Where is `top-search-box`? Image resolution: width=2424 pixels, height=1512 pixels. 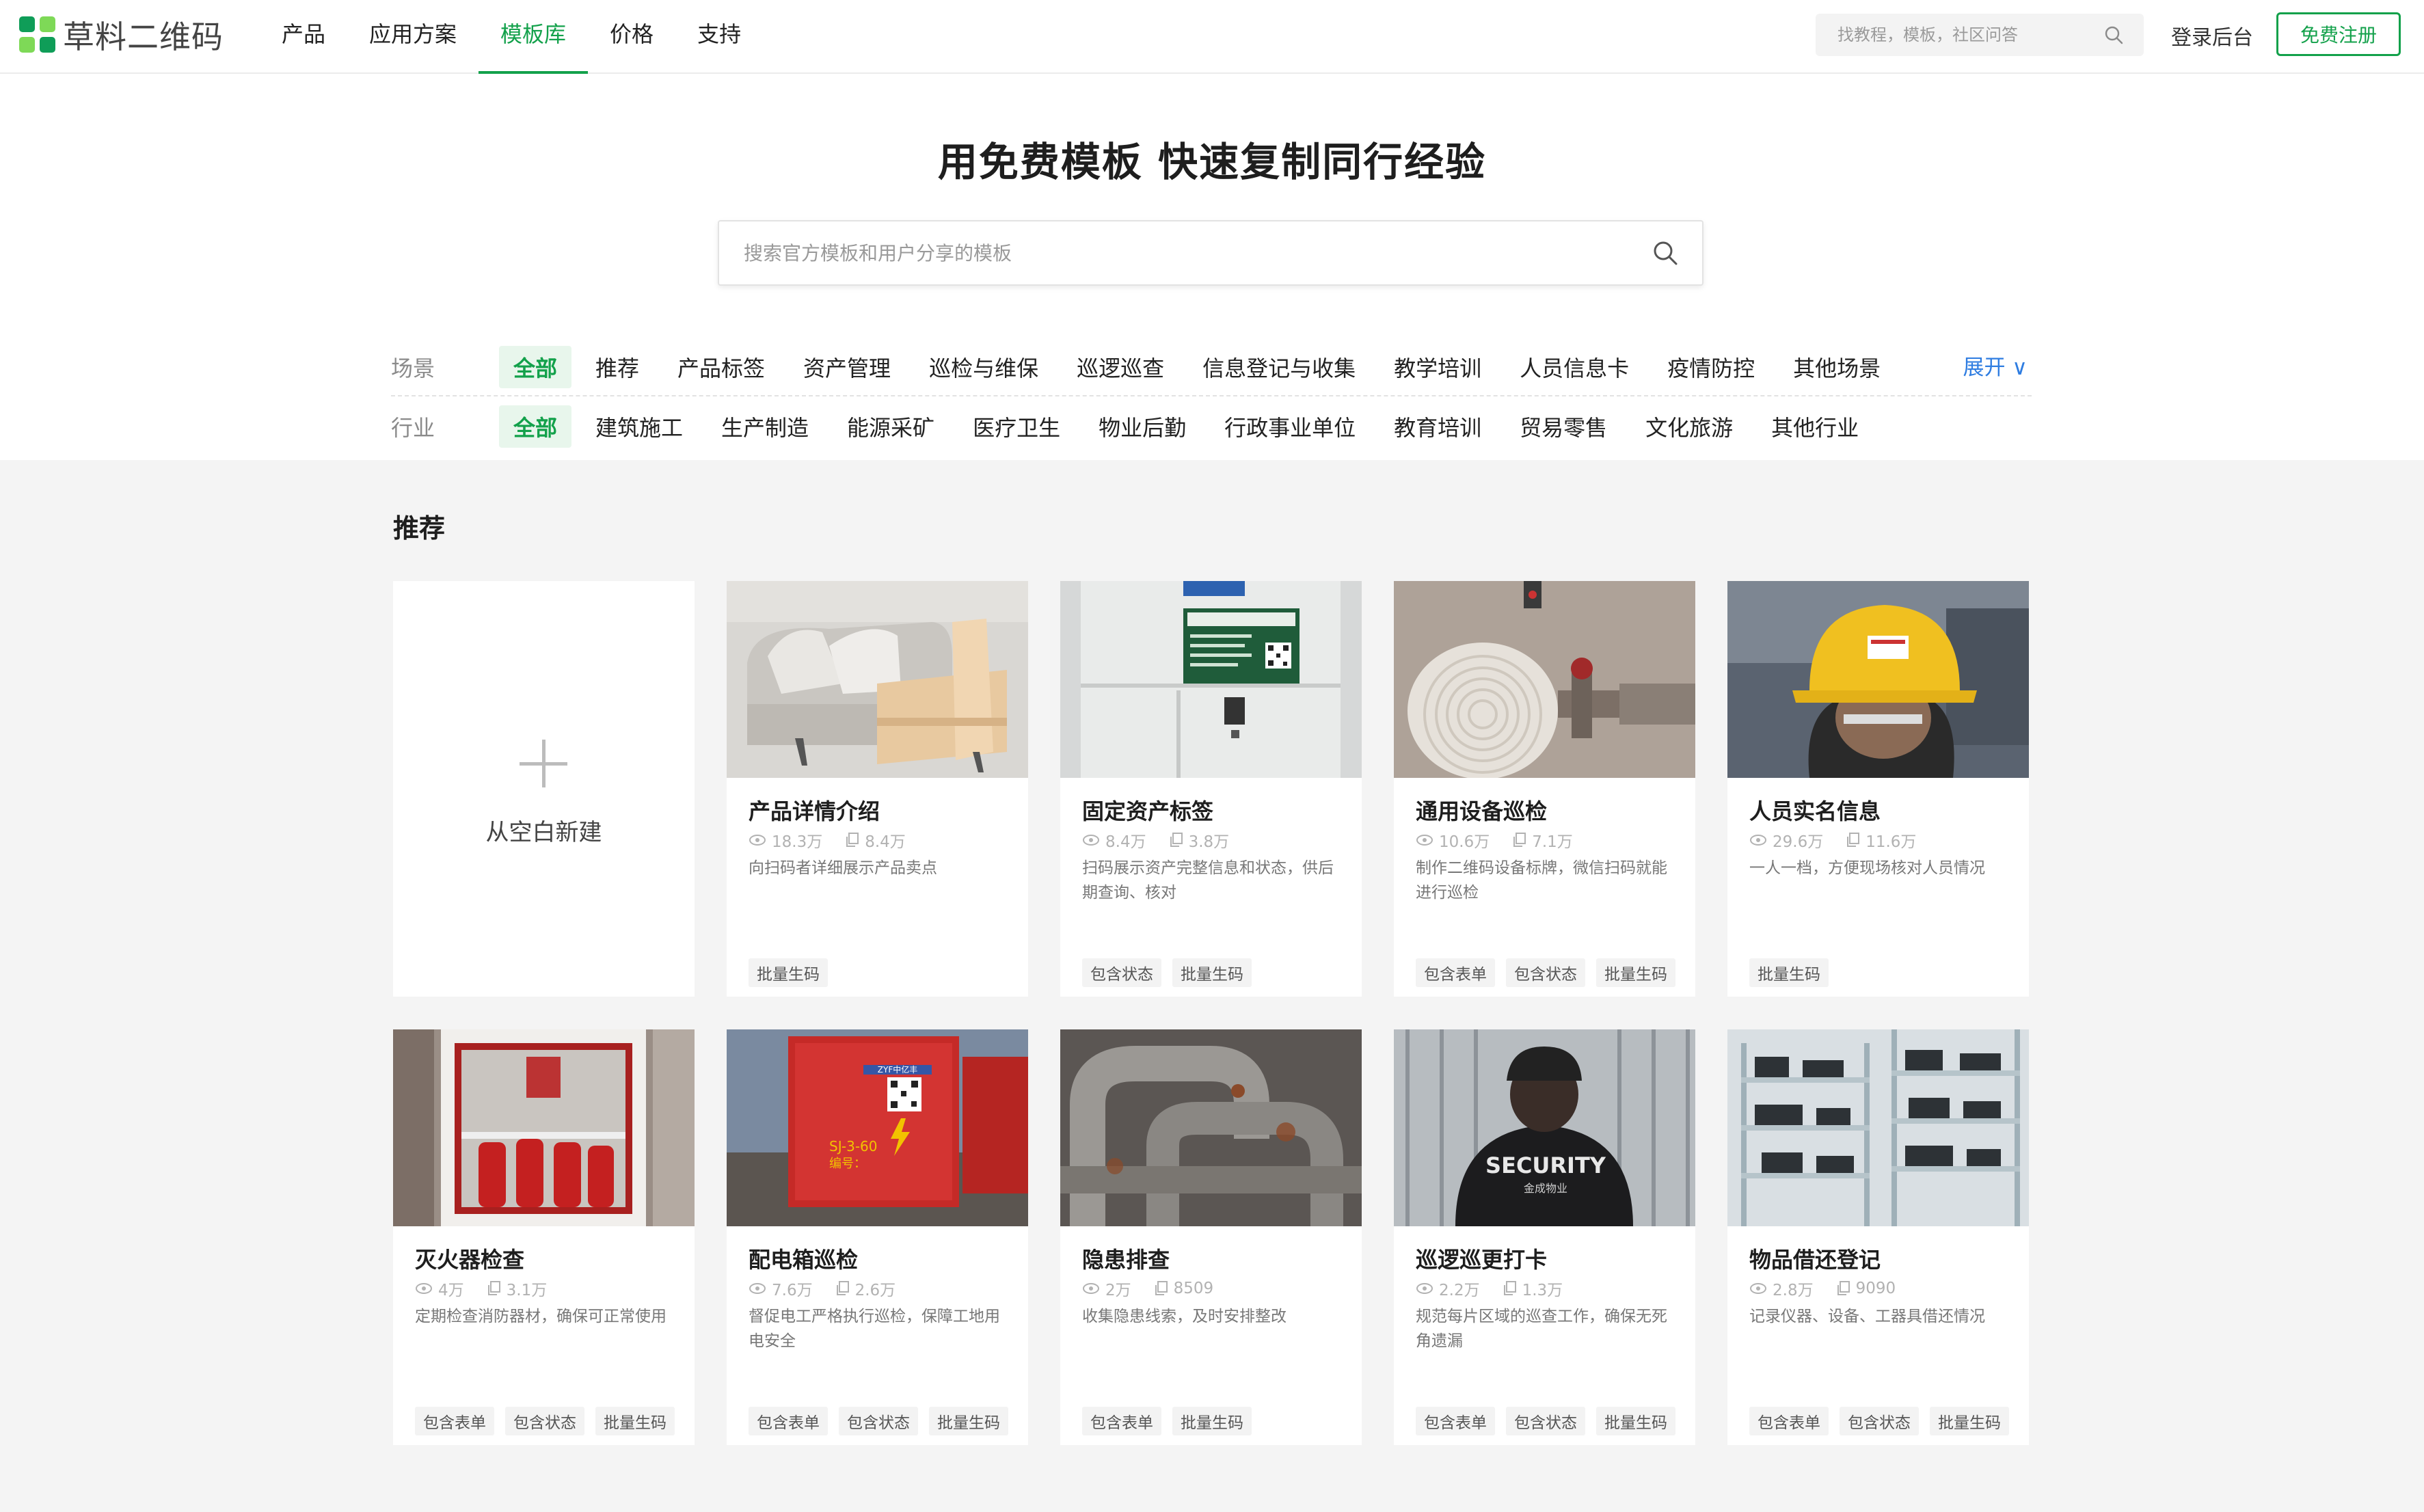 top-search-box is located at coordinates (1980, 35).